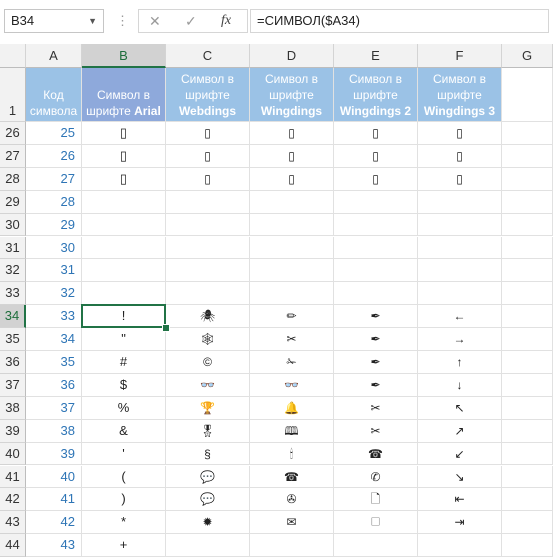 Image resolution: width=553 pixels, height=557 pixels. Describe the element at coordinates (13, 317) in the screenshot. I see `row-header-34: 34` at that location.